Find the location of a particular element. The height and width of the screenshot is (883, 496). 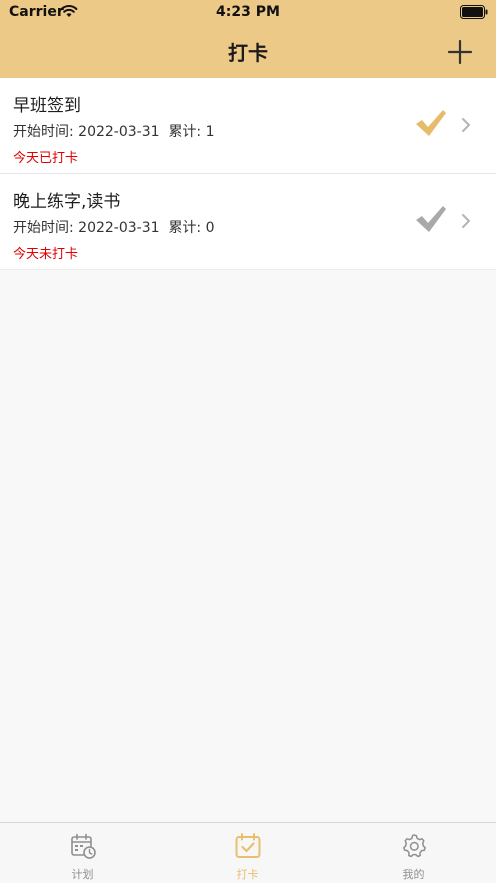

total-count: 累计: 0 is located at coordinates (191, 228).